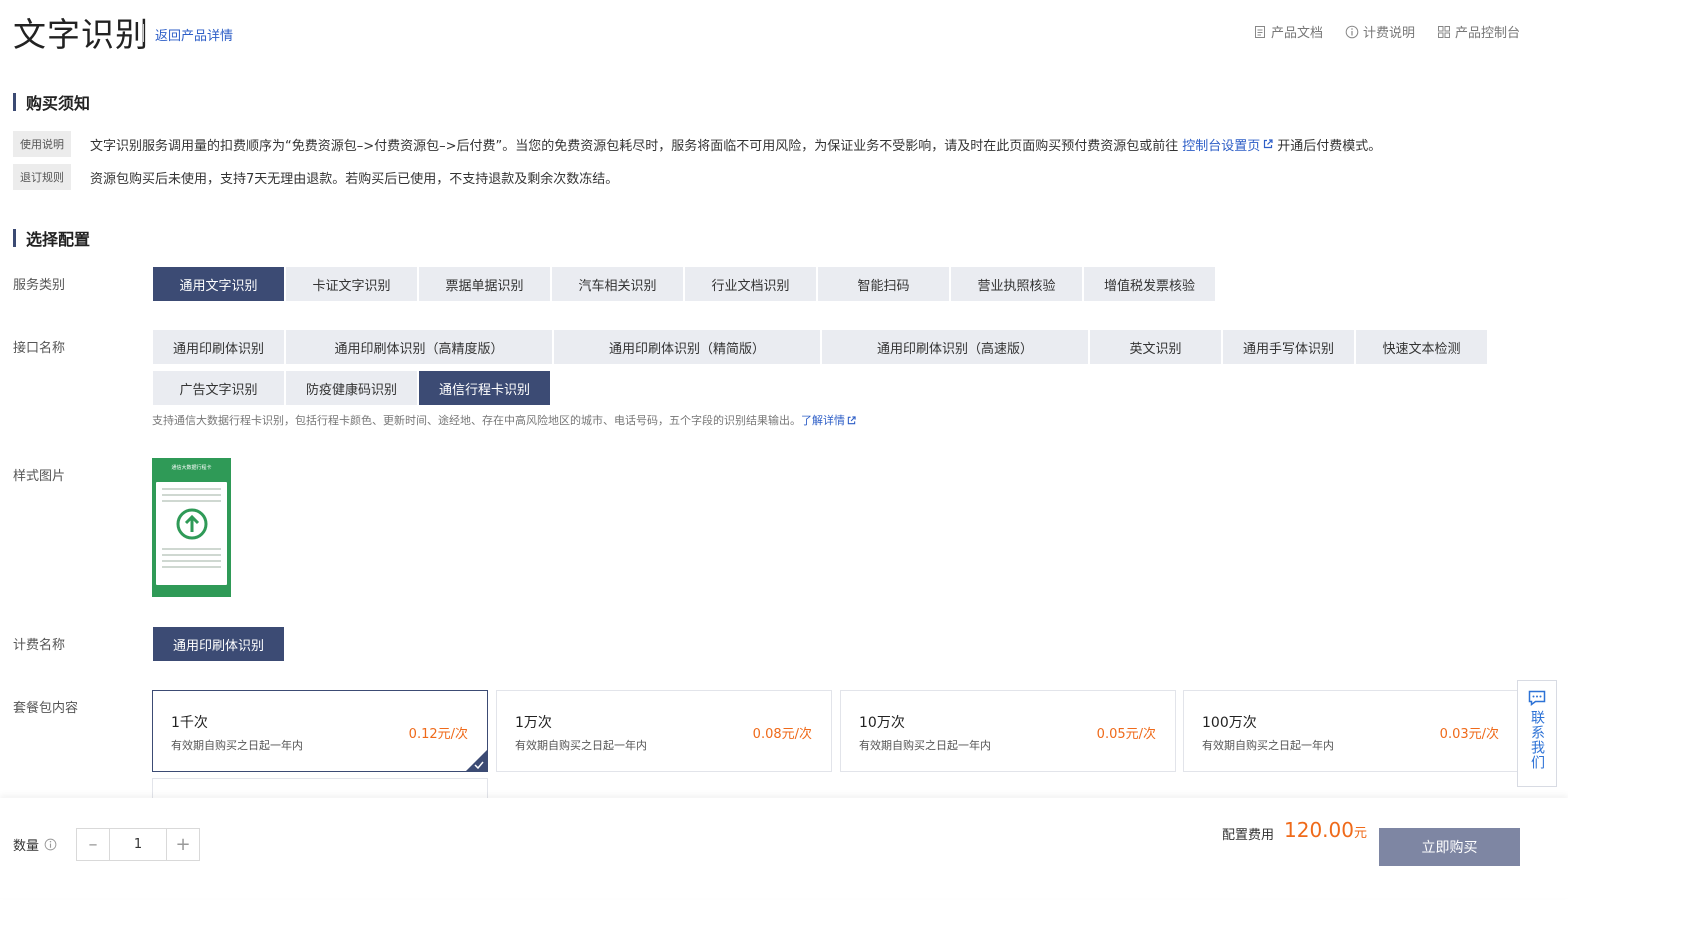 This screenshot has height=937, width=1691. What do you see at coordinates (1221, 146) in the screenshot?
I see `console-settings-label: 控制台设置页` at bounding box center [1221, 146].